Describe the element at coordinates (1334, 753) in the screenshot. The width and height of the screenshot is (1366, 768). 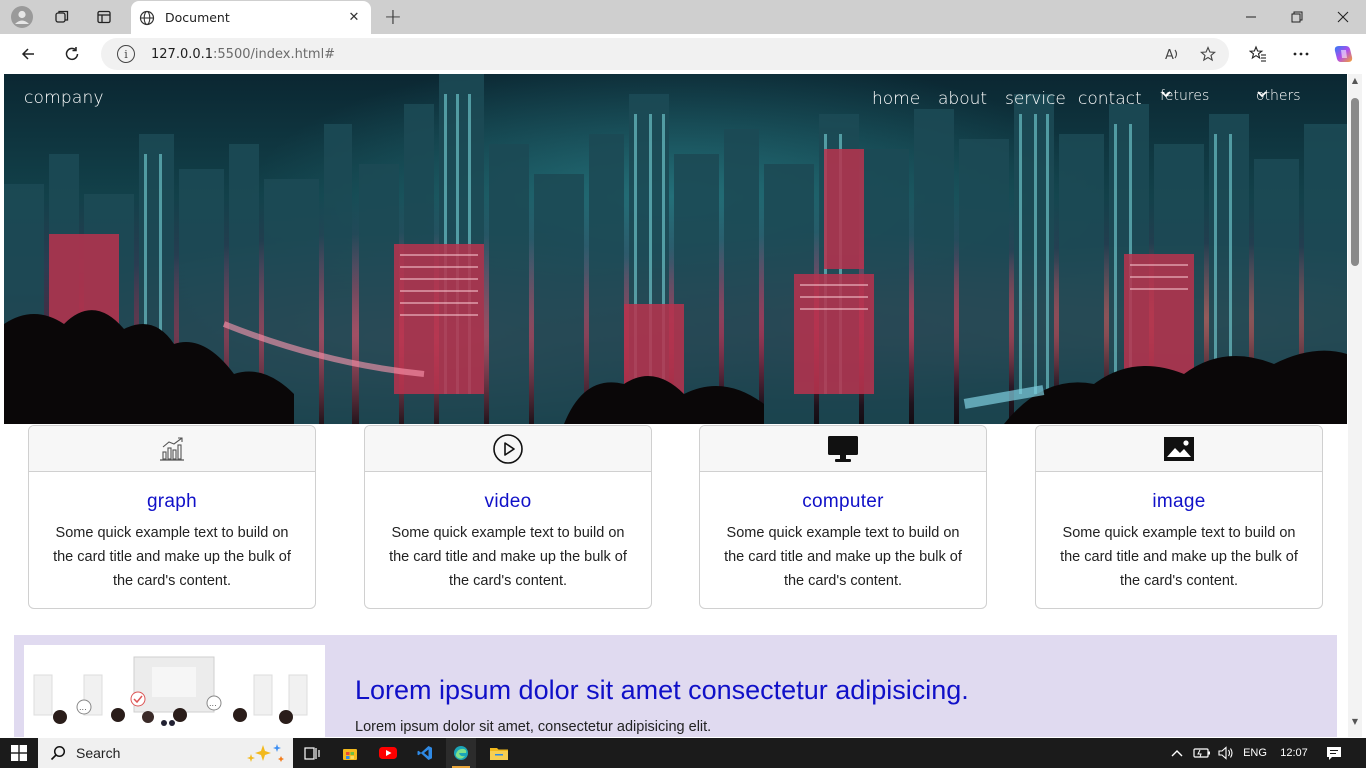
I see `notifications-icon` at that location.